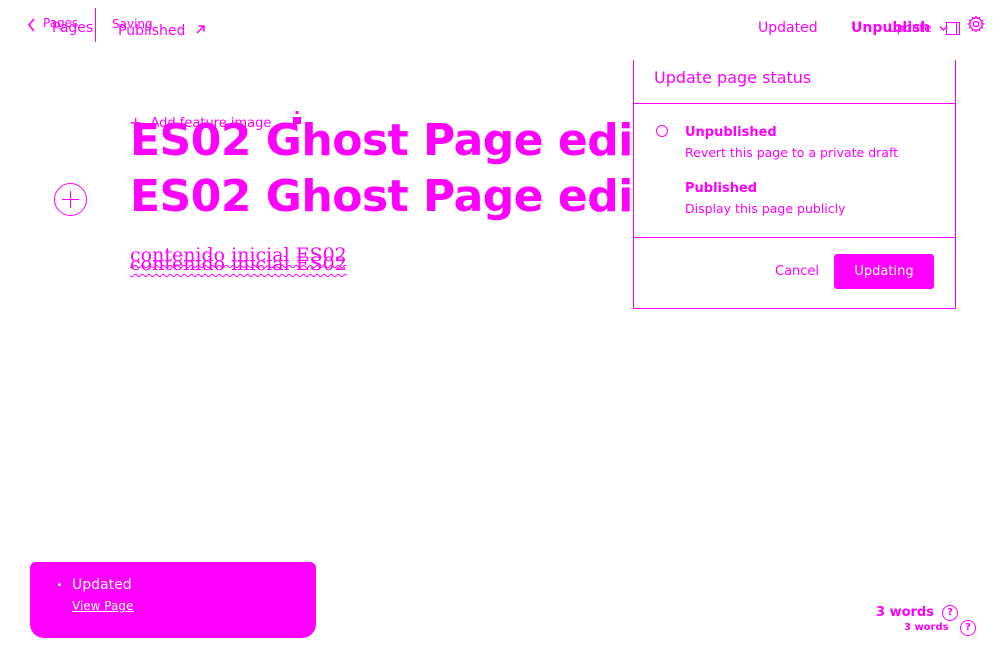  I want to click on header-divider, so click(95, 25).